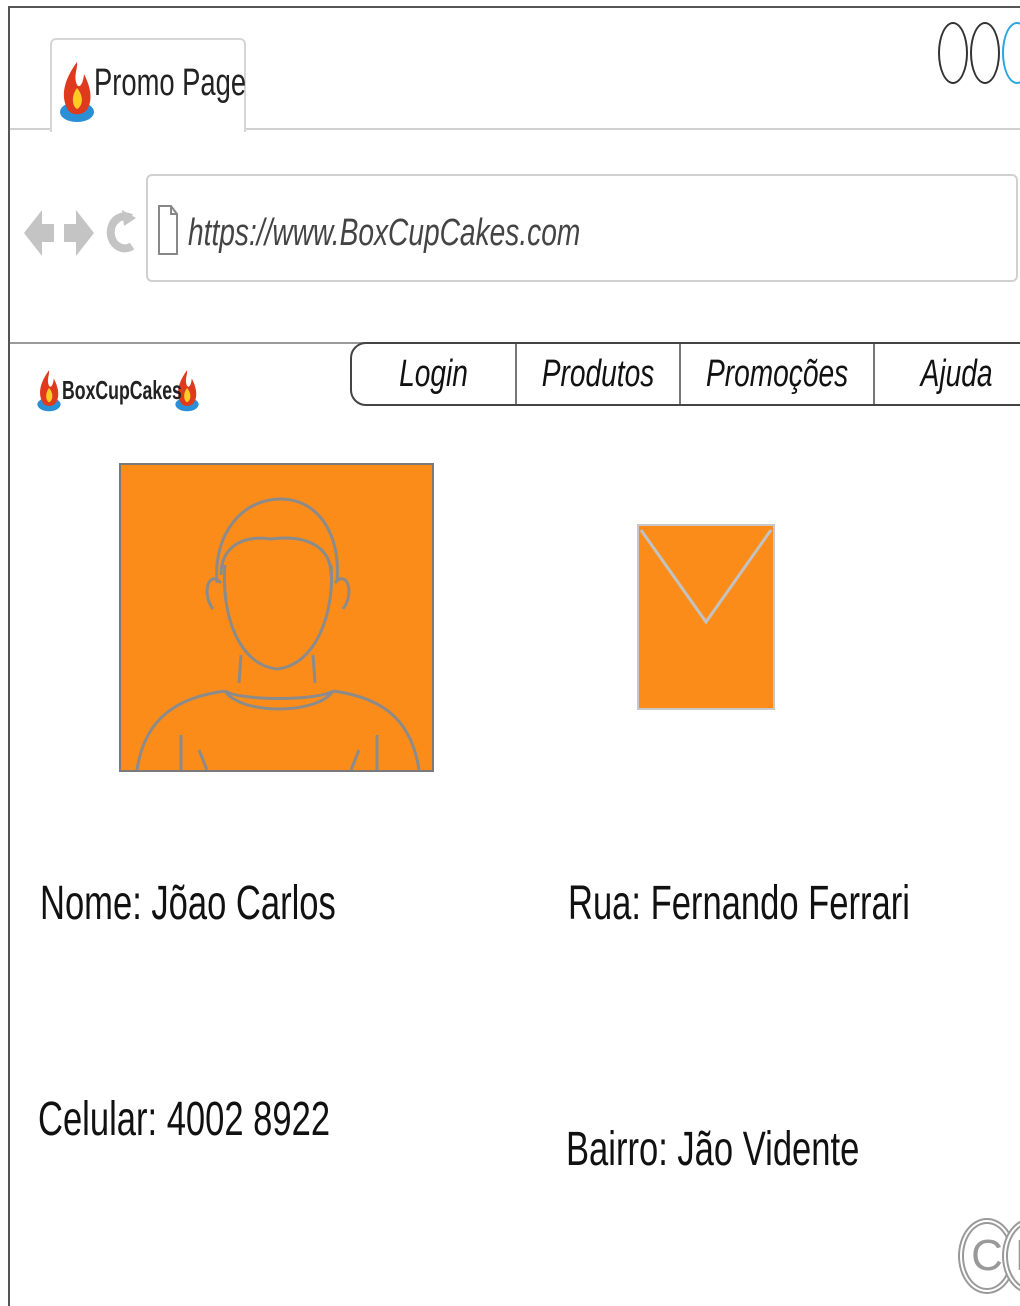  I want to click on menu-item-produtos: Produtos, so click(597, 374).